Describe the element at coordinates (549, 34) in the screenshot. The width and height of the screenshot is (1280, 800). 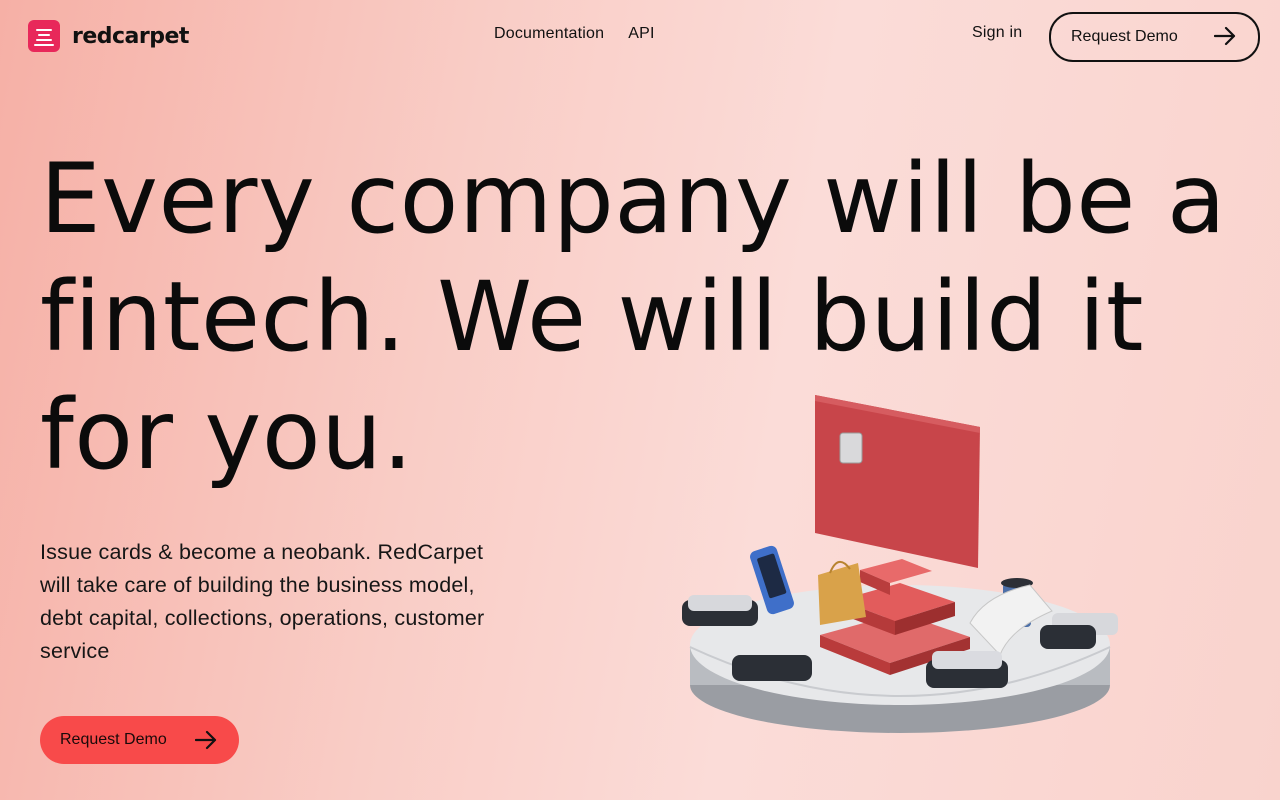
I see `nav-documentation: Documentation` at that location.